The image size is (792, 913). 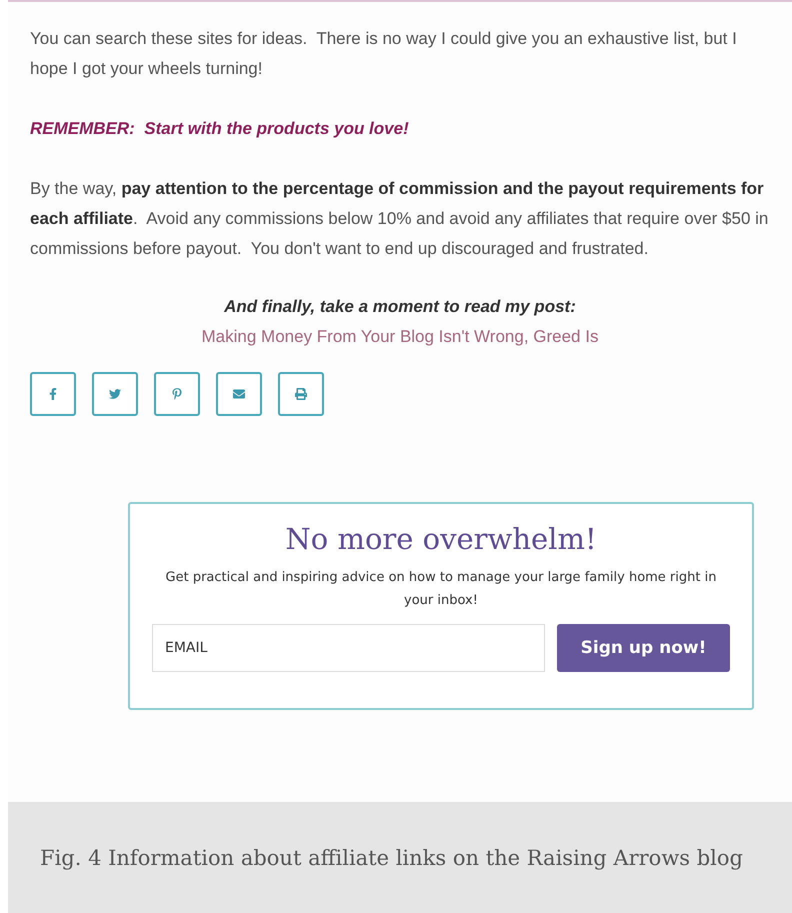 I want to click on reminder-text: REMEMBER: Start with the products you love!, so click(x=220, y=129).